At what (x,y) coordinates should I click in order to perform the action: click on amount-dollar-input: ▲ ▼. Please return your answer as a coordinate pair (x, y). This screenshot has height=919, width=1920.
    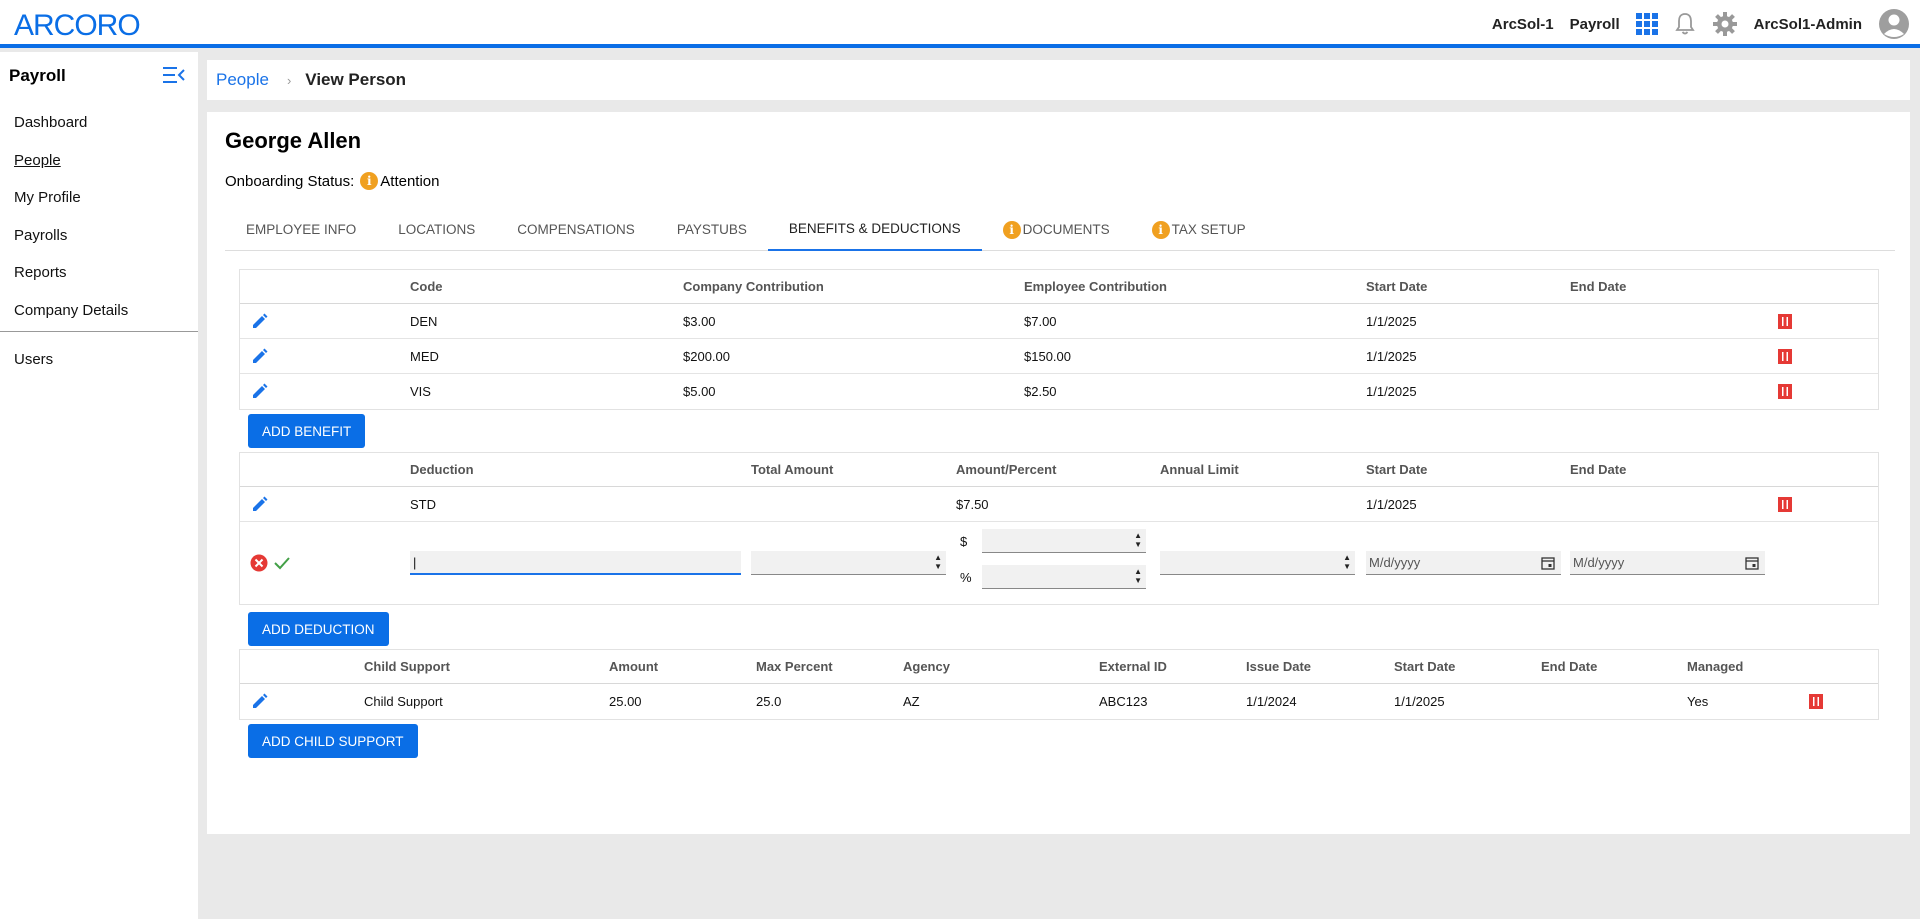
    Looking at the image, I should click on (1064, 541).